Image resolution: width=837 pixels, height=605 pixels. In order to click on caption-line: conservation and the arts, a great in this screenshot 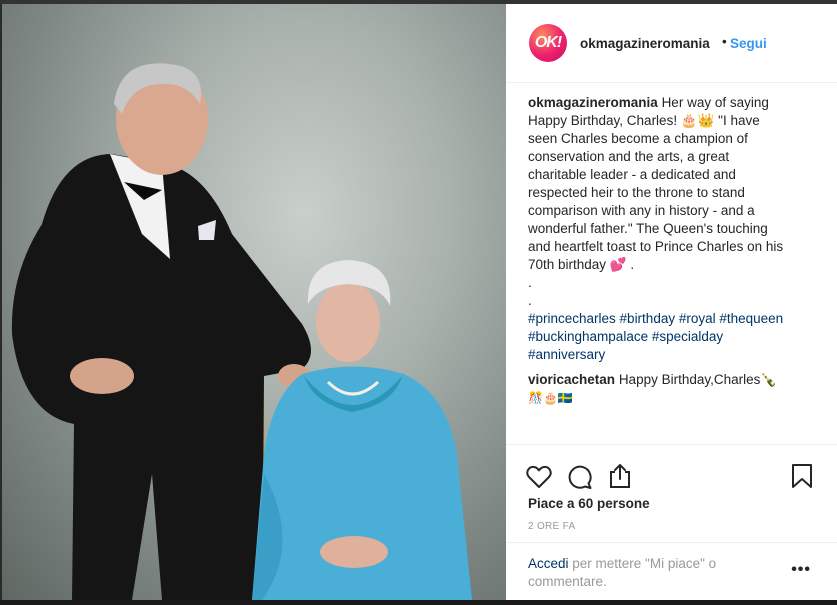, I will do `click(629, 156)`.